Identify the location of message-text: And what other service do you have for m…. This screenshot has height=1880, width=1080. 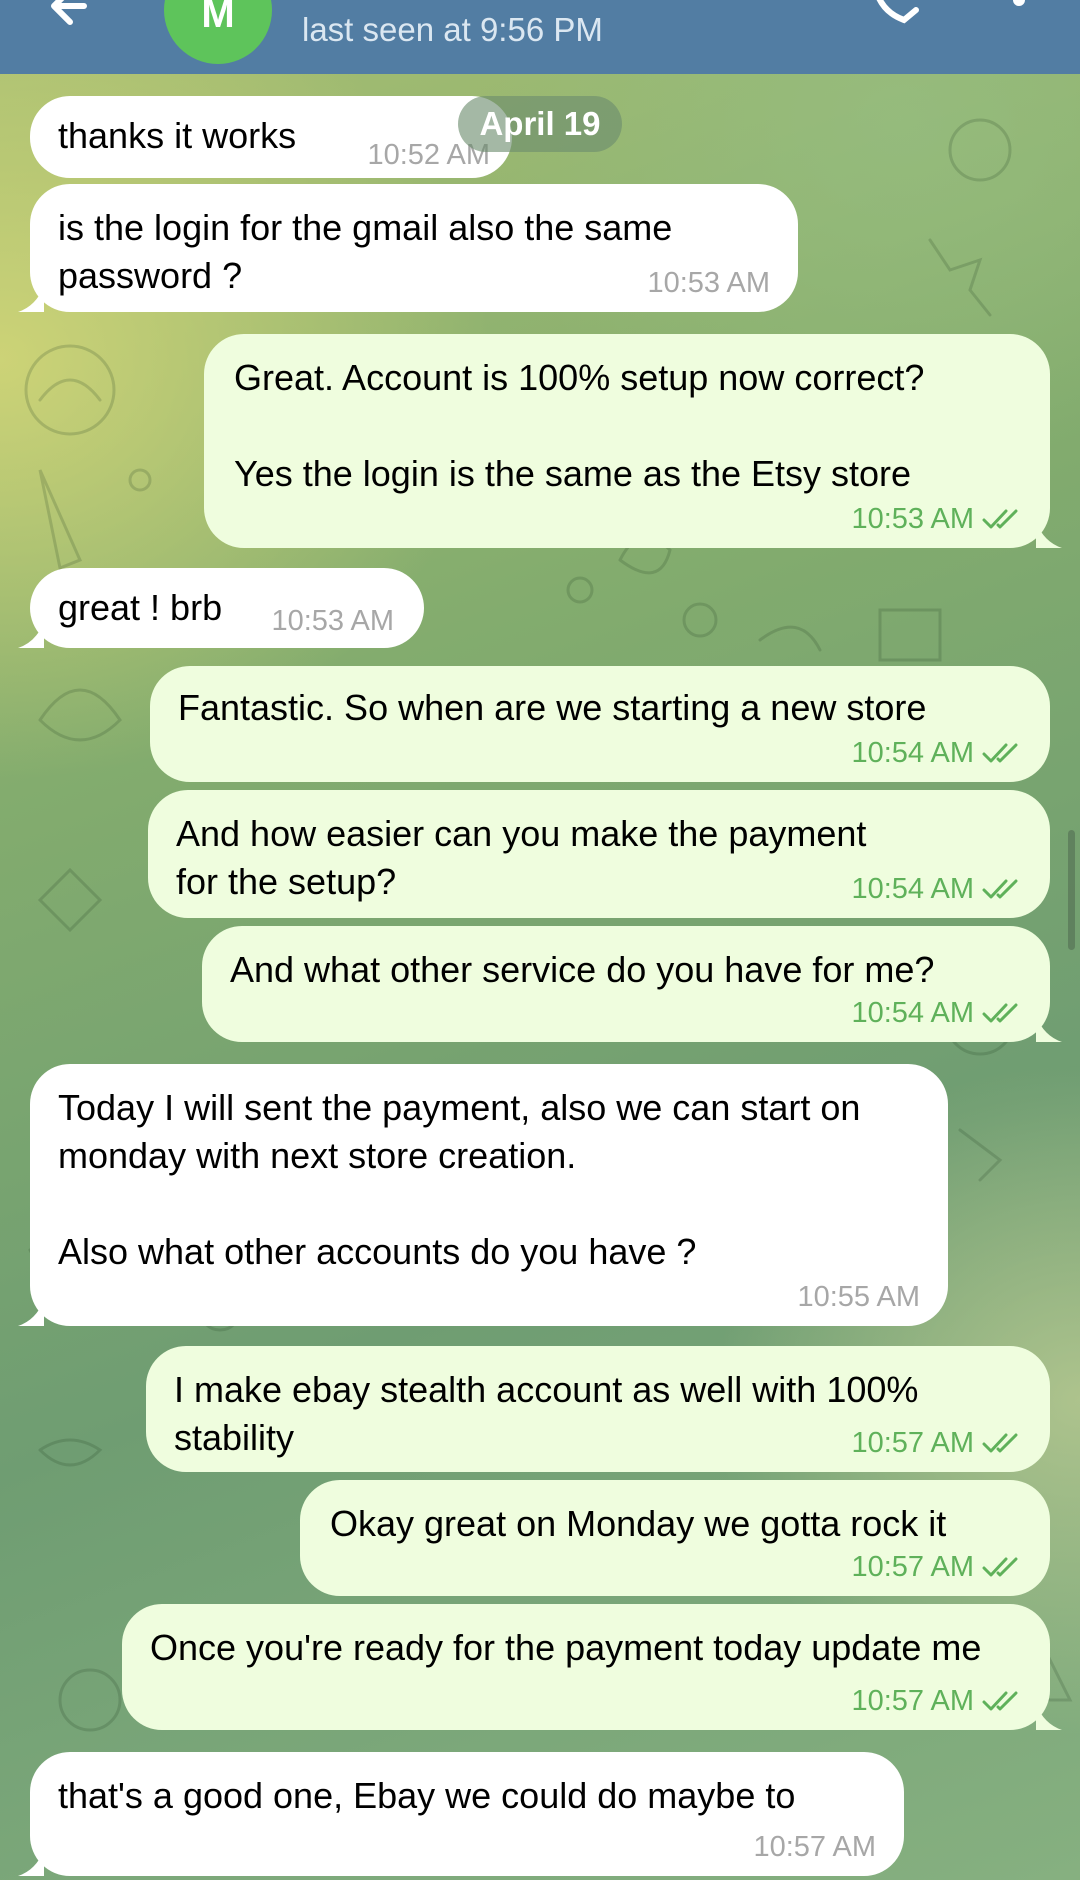
(582, 969).